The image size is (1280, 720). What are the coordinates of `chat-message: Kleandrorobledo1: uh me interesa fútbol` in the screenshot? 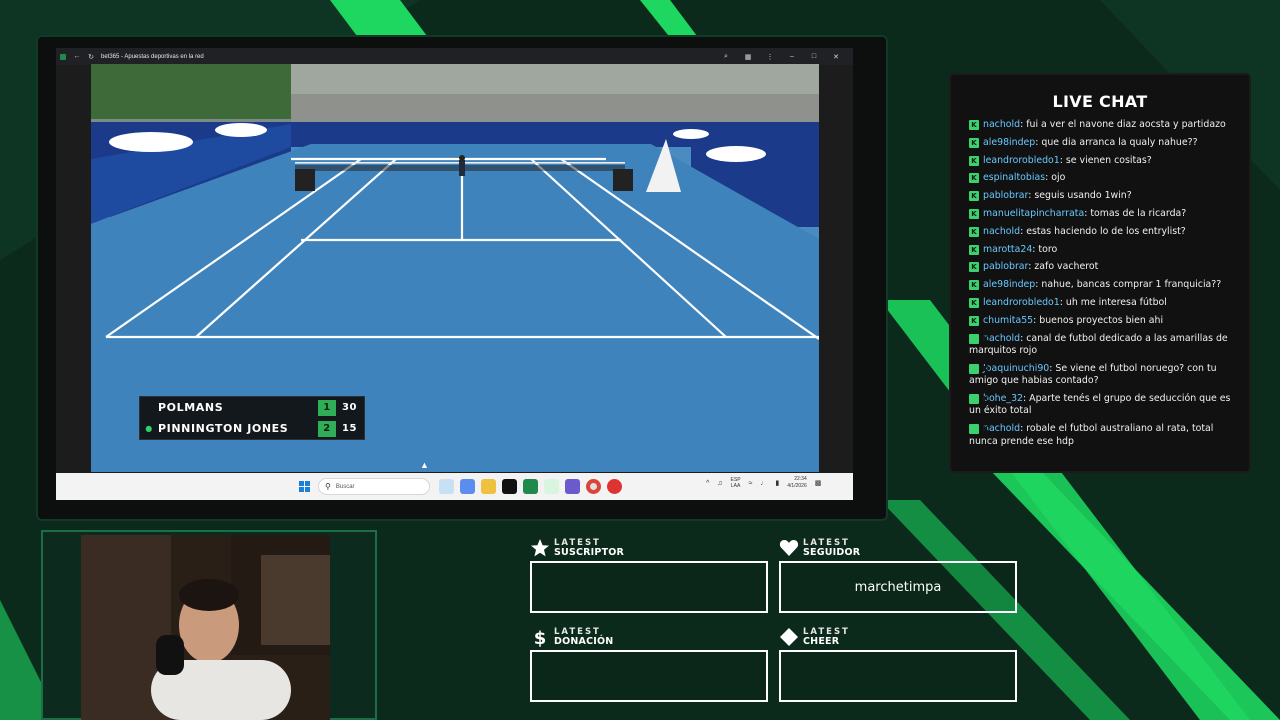 It's located at (1100, 303).